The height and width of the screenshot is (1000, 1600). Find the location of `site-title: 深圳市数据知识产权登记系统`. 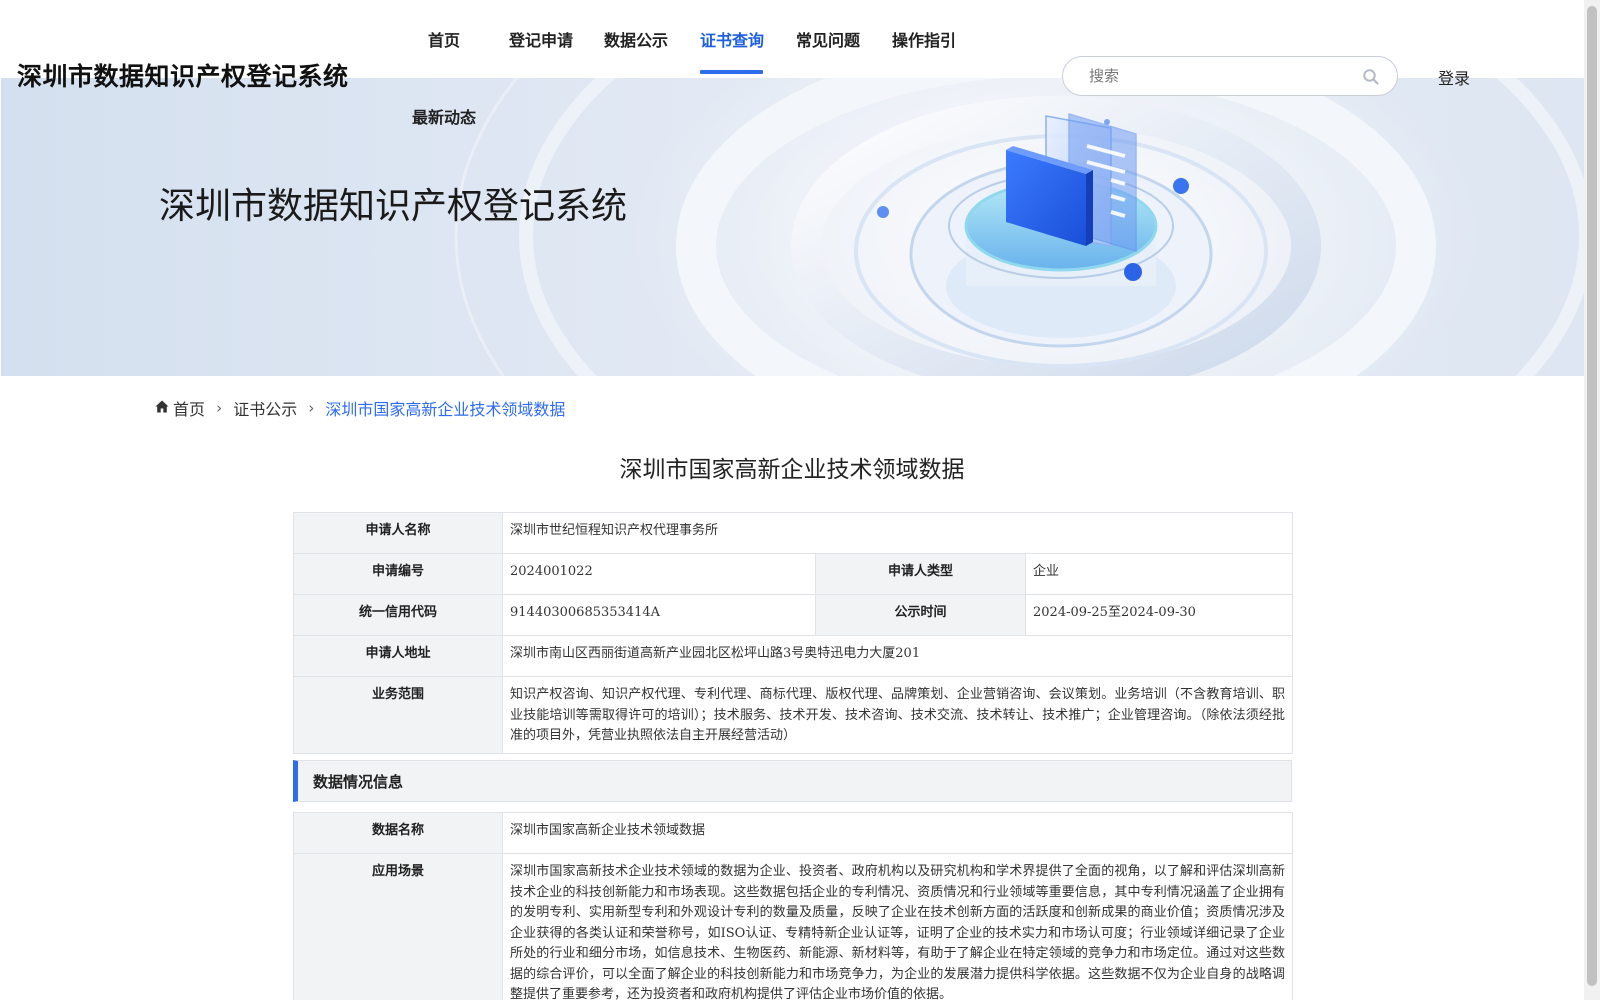

site-title: 深圳市数据知识产权登记系统 is located at coordinates (183, 75).